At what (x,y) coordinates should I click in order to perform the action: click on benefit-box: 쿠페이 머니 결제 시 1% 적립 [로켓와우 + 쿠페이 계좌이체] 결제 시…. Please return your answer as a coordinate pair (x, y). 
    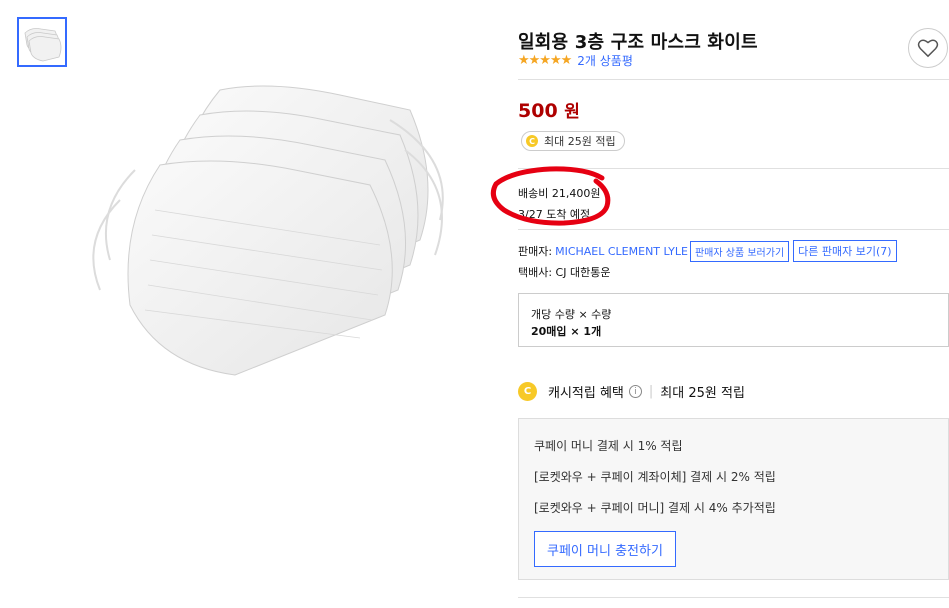
    Looking at the image, I should click on (733, 499).